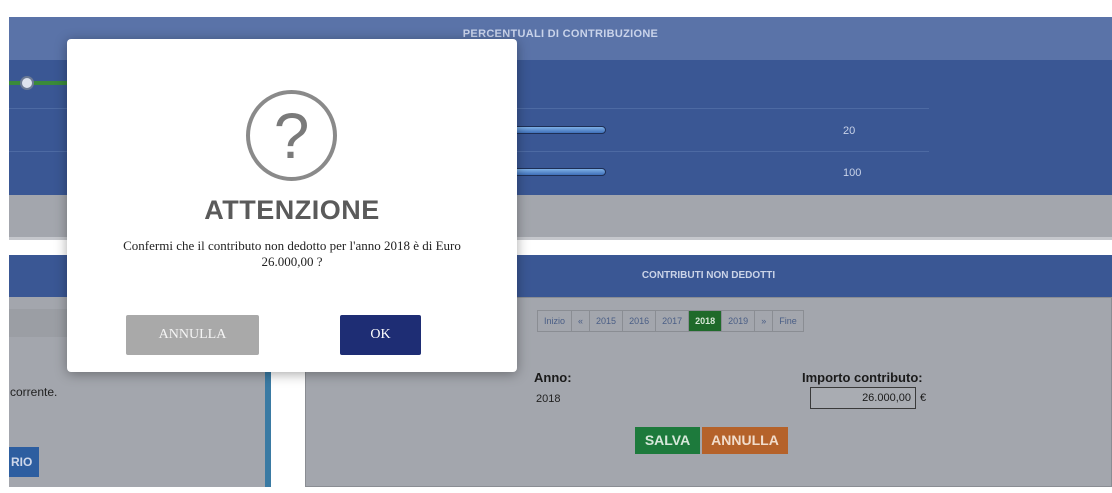  What do you see at coordinates (380, 335) in the screenshot?
I see `ok-button: OK` at bounding box center [380, 335].